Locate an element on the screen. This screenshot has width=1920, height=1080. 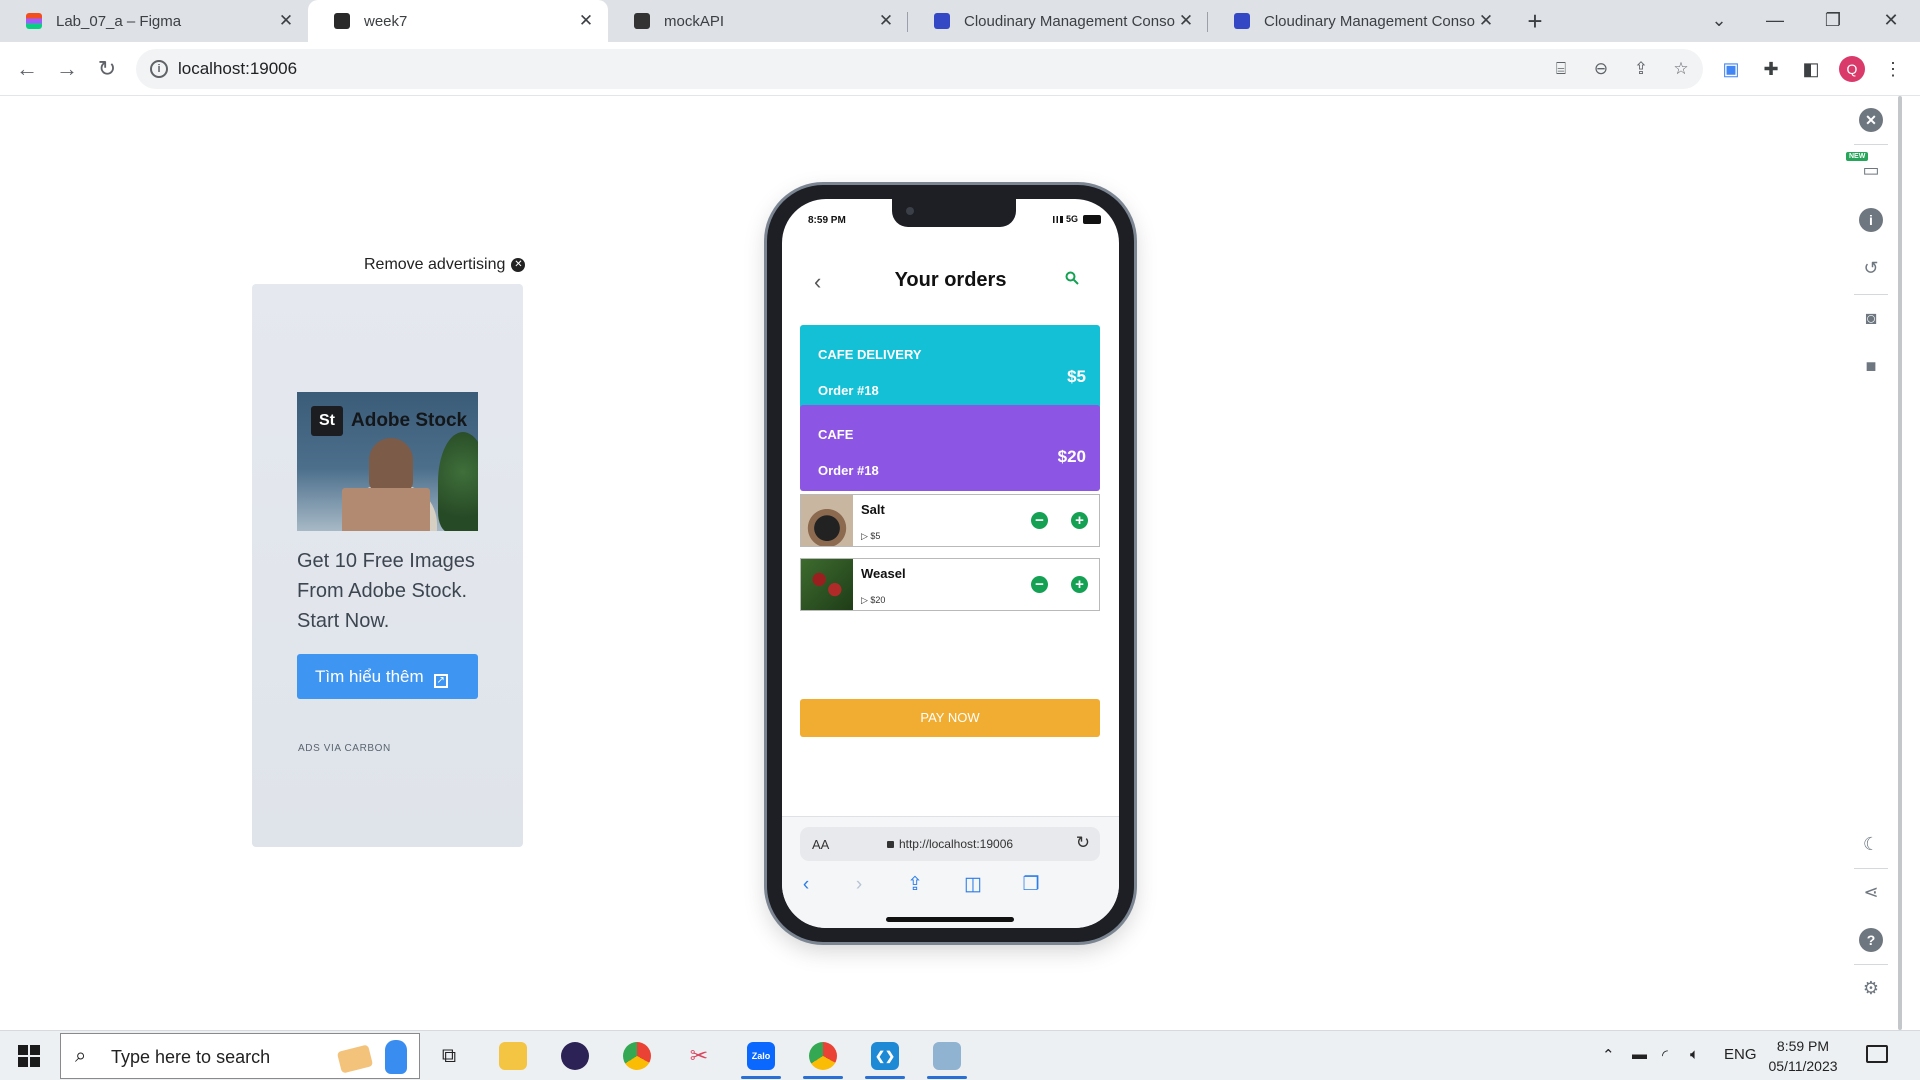
help-icon: ? is located at coordinates (1871, 940).